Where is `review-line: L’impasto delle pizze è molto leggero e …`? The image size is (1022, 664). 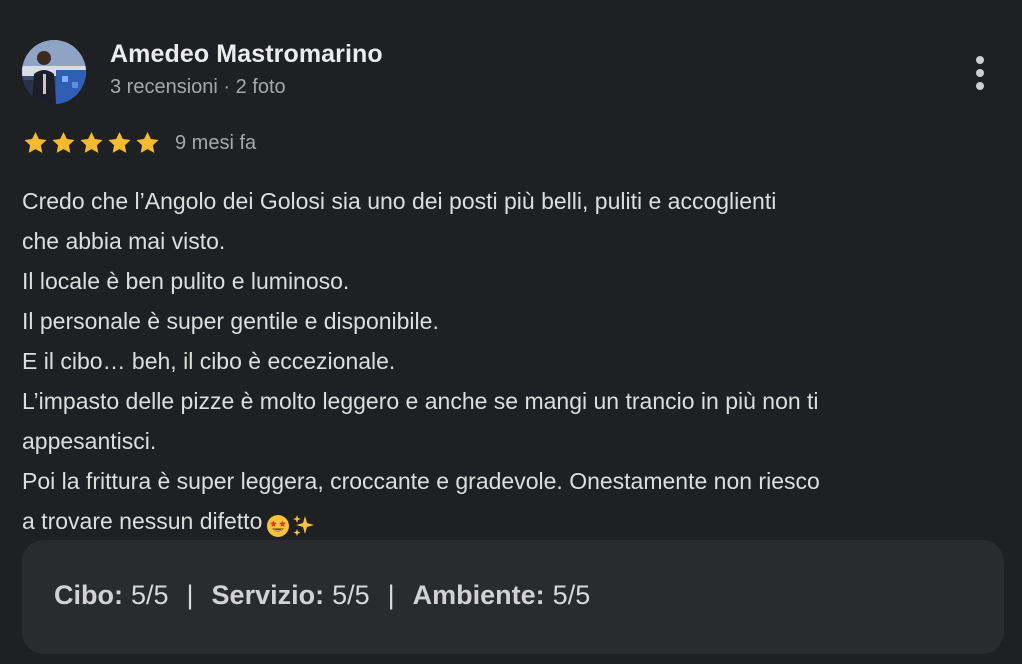 review-line: L’impasto delle pizze è molto leggero e … is located at coordinates (514, 401).